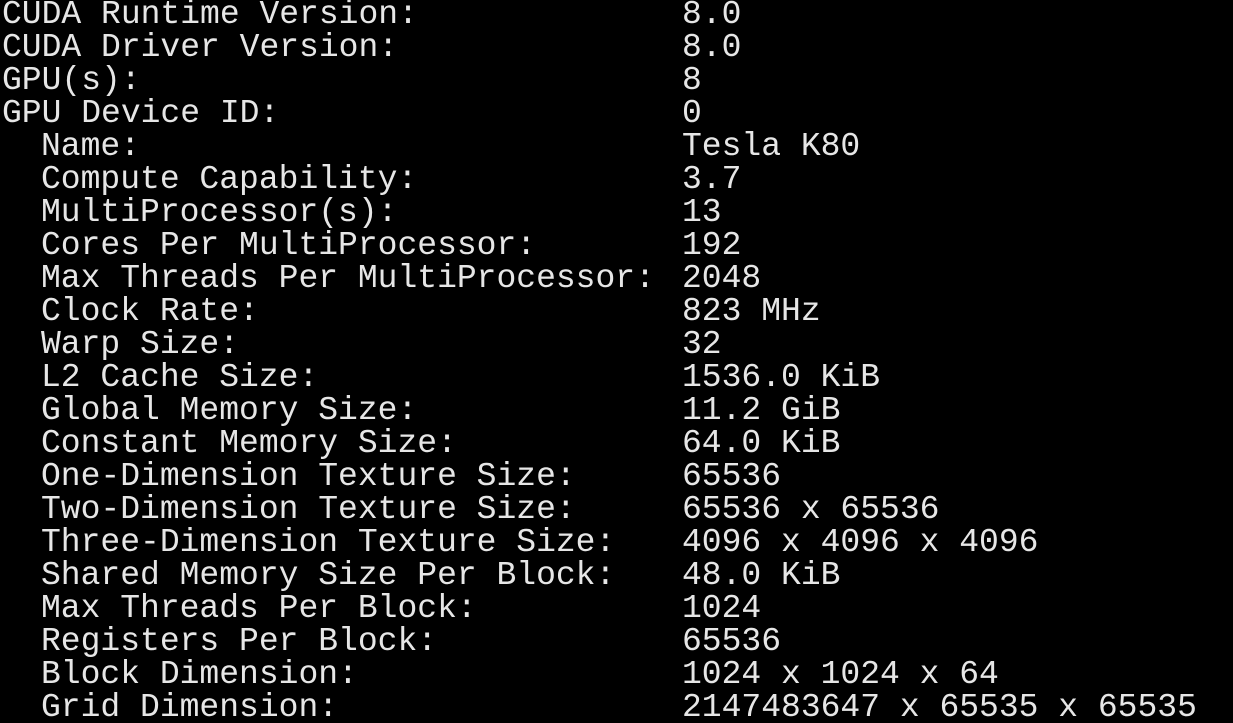 This screenshot has height=723, width=1233. Describe the element at coordinates (692, 113) in the screenshot. I see `row-value: 0` at that location.